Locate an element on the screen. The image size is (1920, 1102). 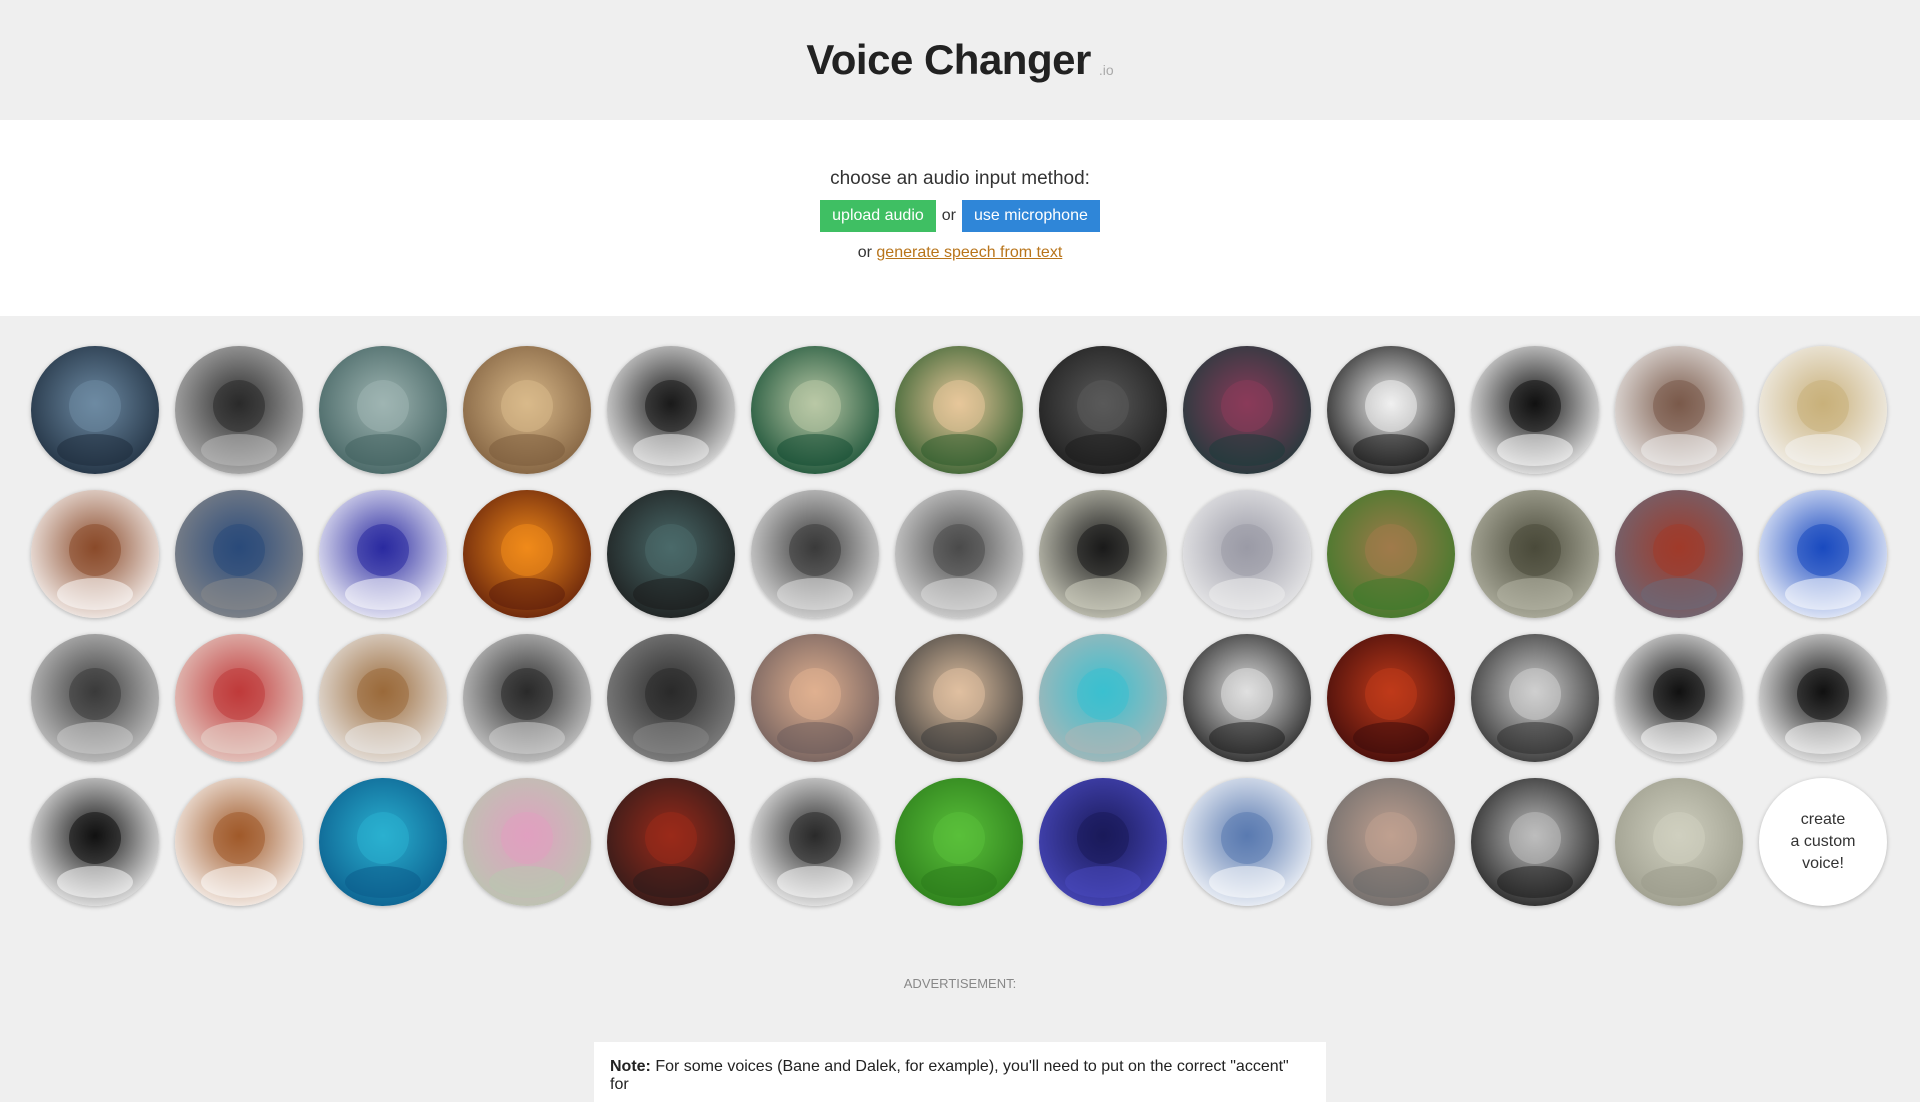
kirobo-robot-voice-icon is located at coordinates (1247, 698).